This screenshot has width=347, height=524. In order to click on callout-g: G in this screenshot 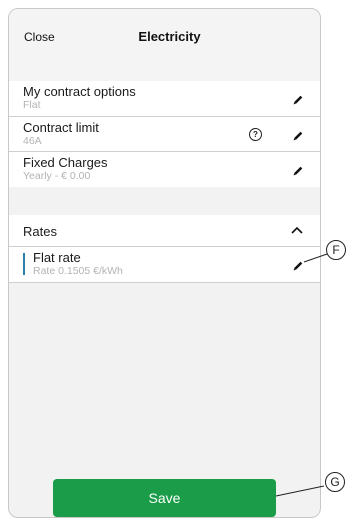, I will do `click(335, 482)`.